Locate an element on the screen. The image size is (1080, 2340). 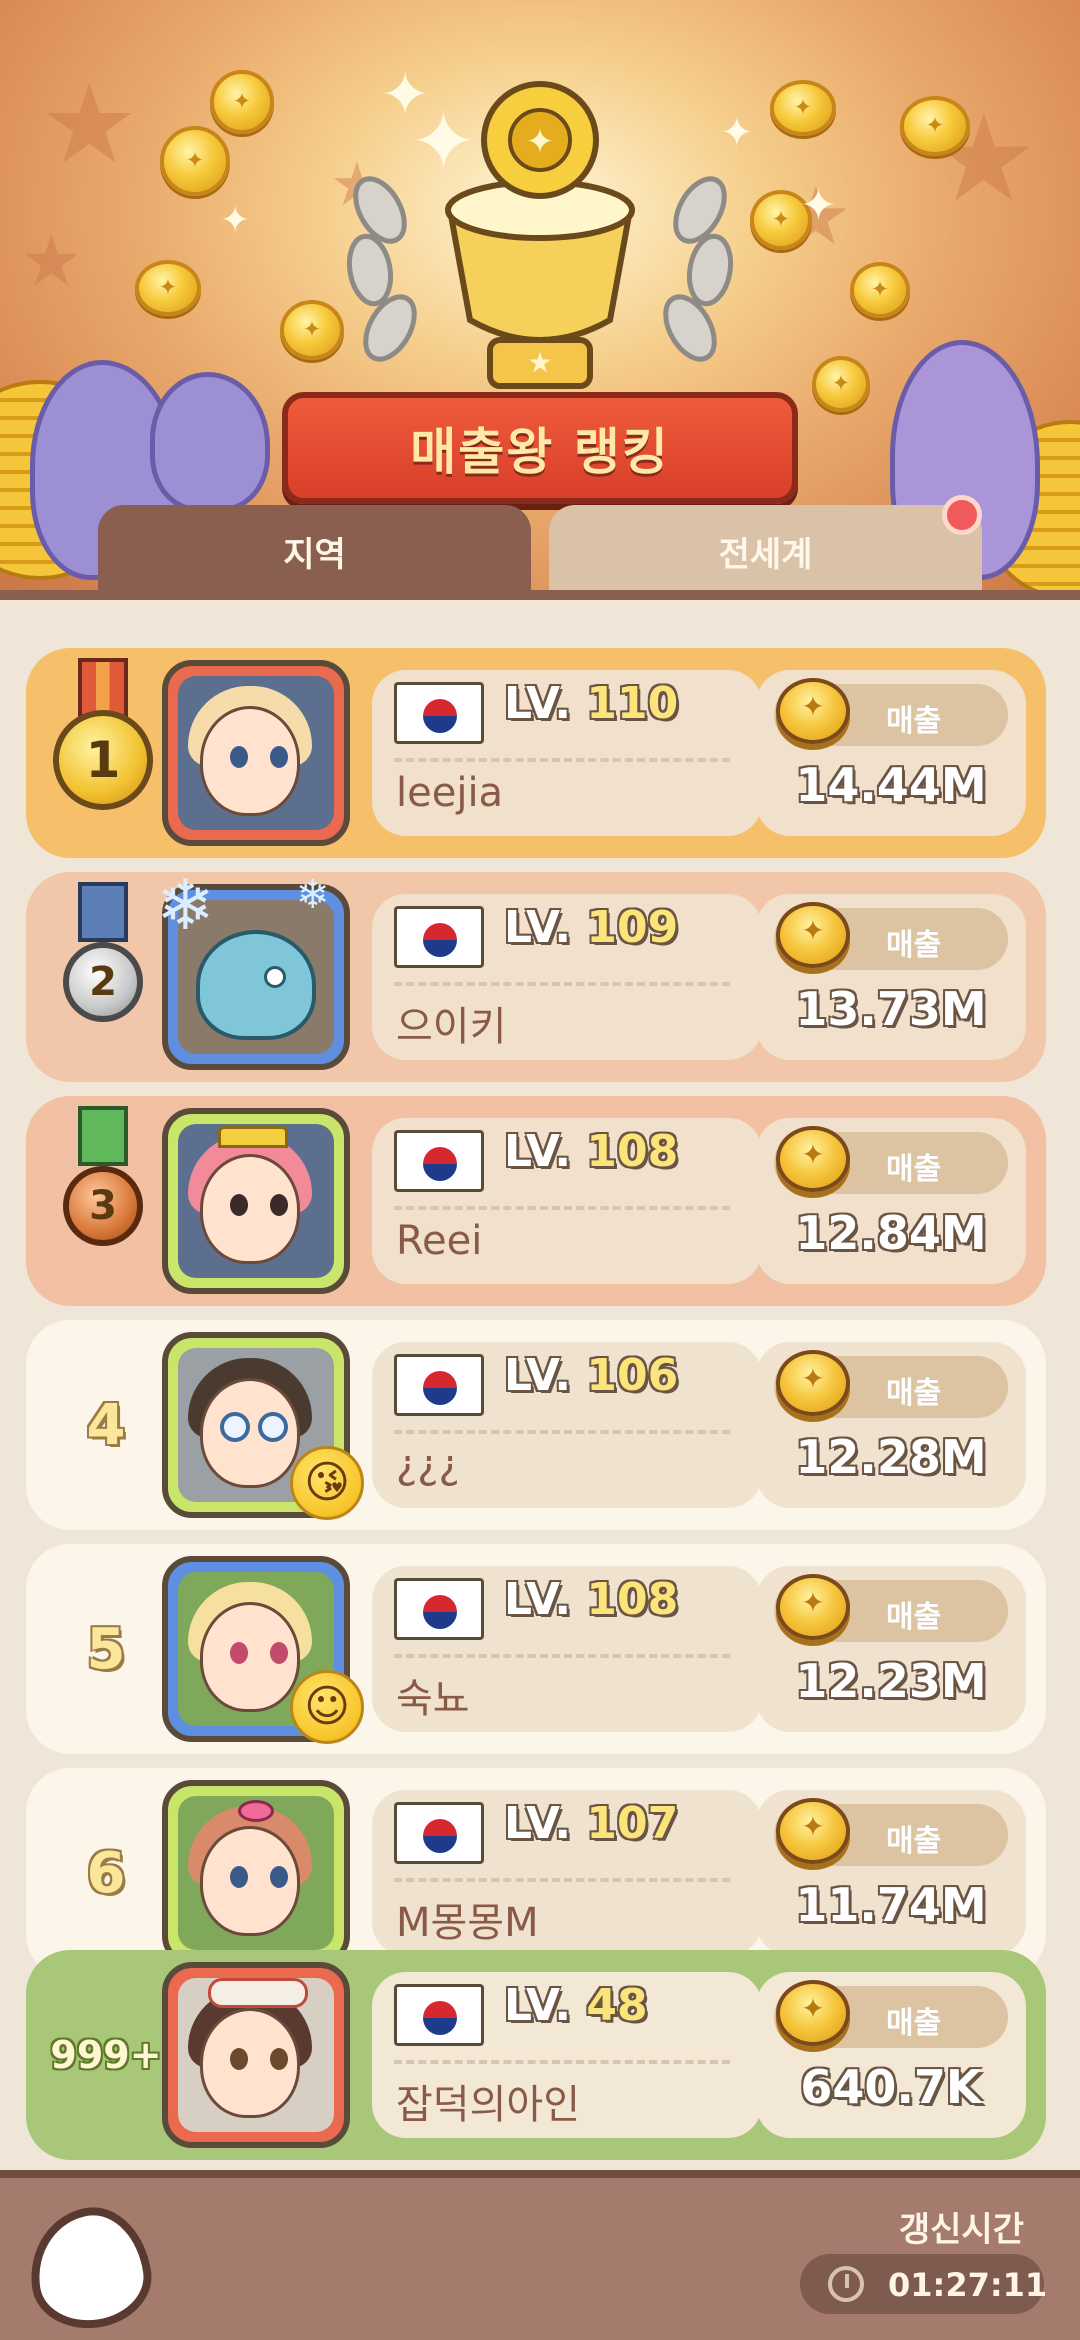
rank-number: 5 is located at coordinates (106, 1649).